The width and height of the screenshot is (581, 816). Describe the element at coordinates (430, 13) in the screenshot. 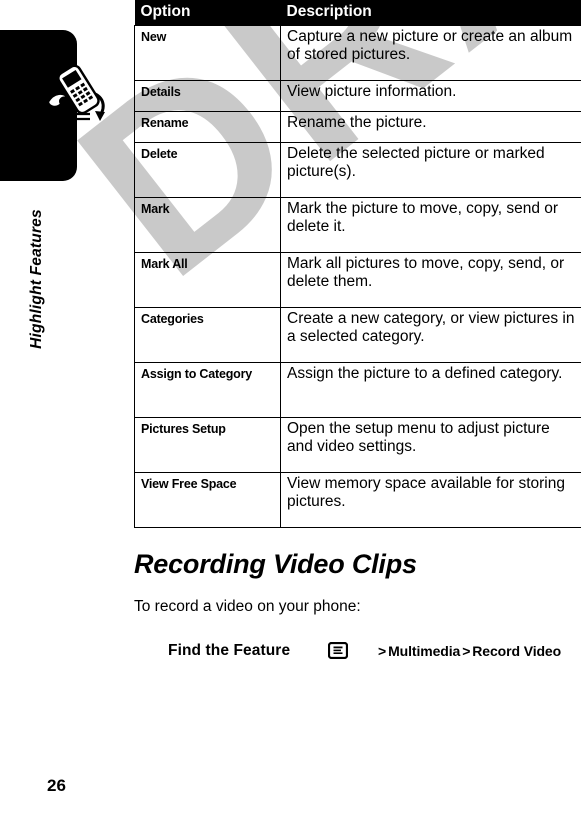

I see `column-header-description: Description` at that location.